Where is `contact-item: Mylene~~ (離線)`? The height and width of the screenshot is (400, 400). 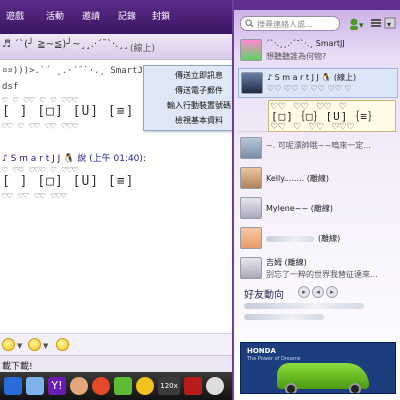 contact-item: Mylene~~ (離線) is located at coordinates (318, 209).